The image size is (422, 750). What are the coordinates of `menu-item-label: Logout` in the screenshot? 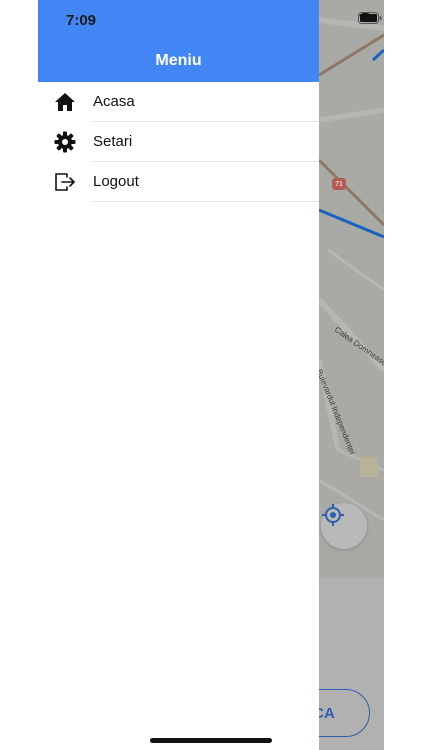 It's located at (116, 181).